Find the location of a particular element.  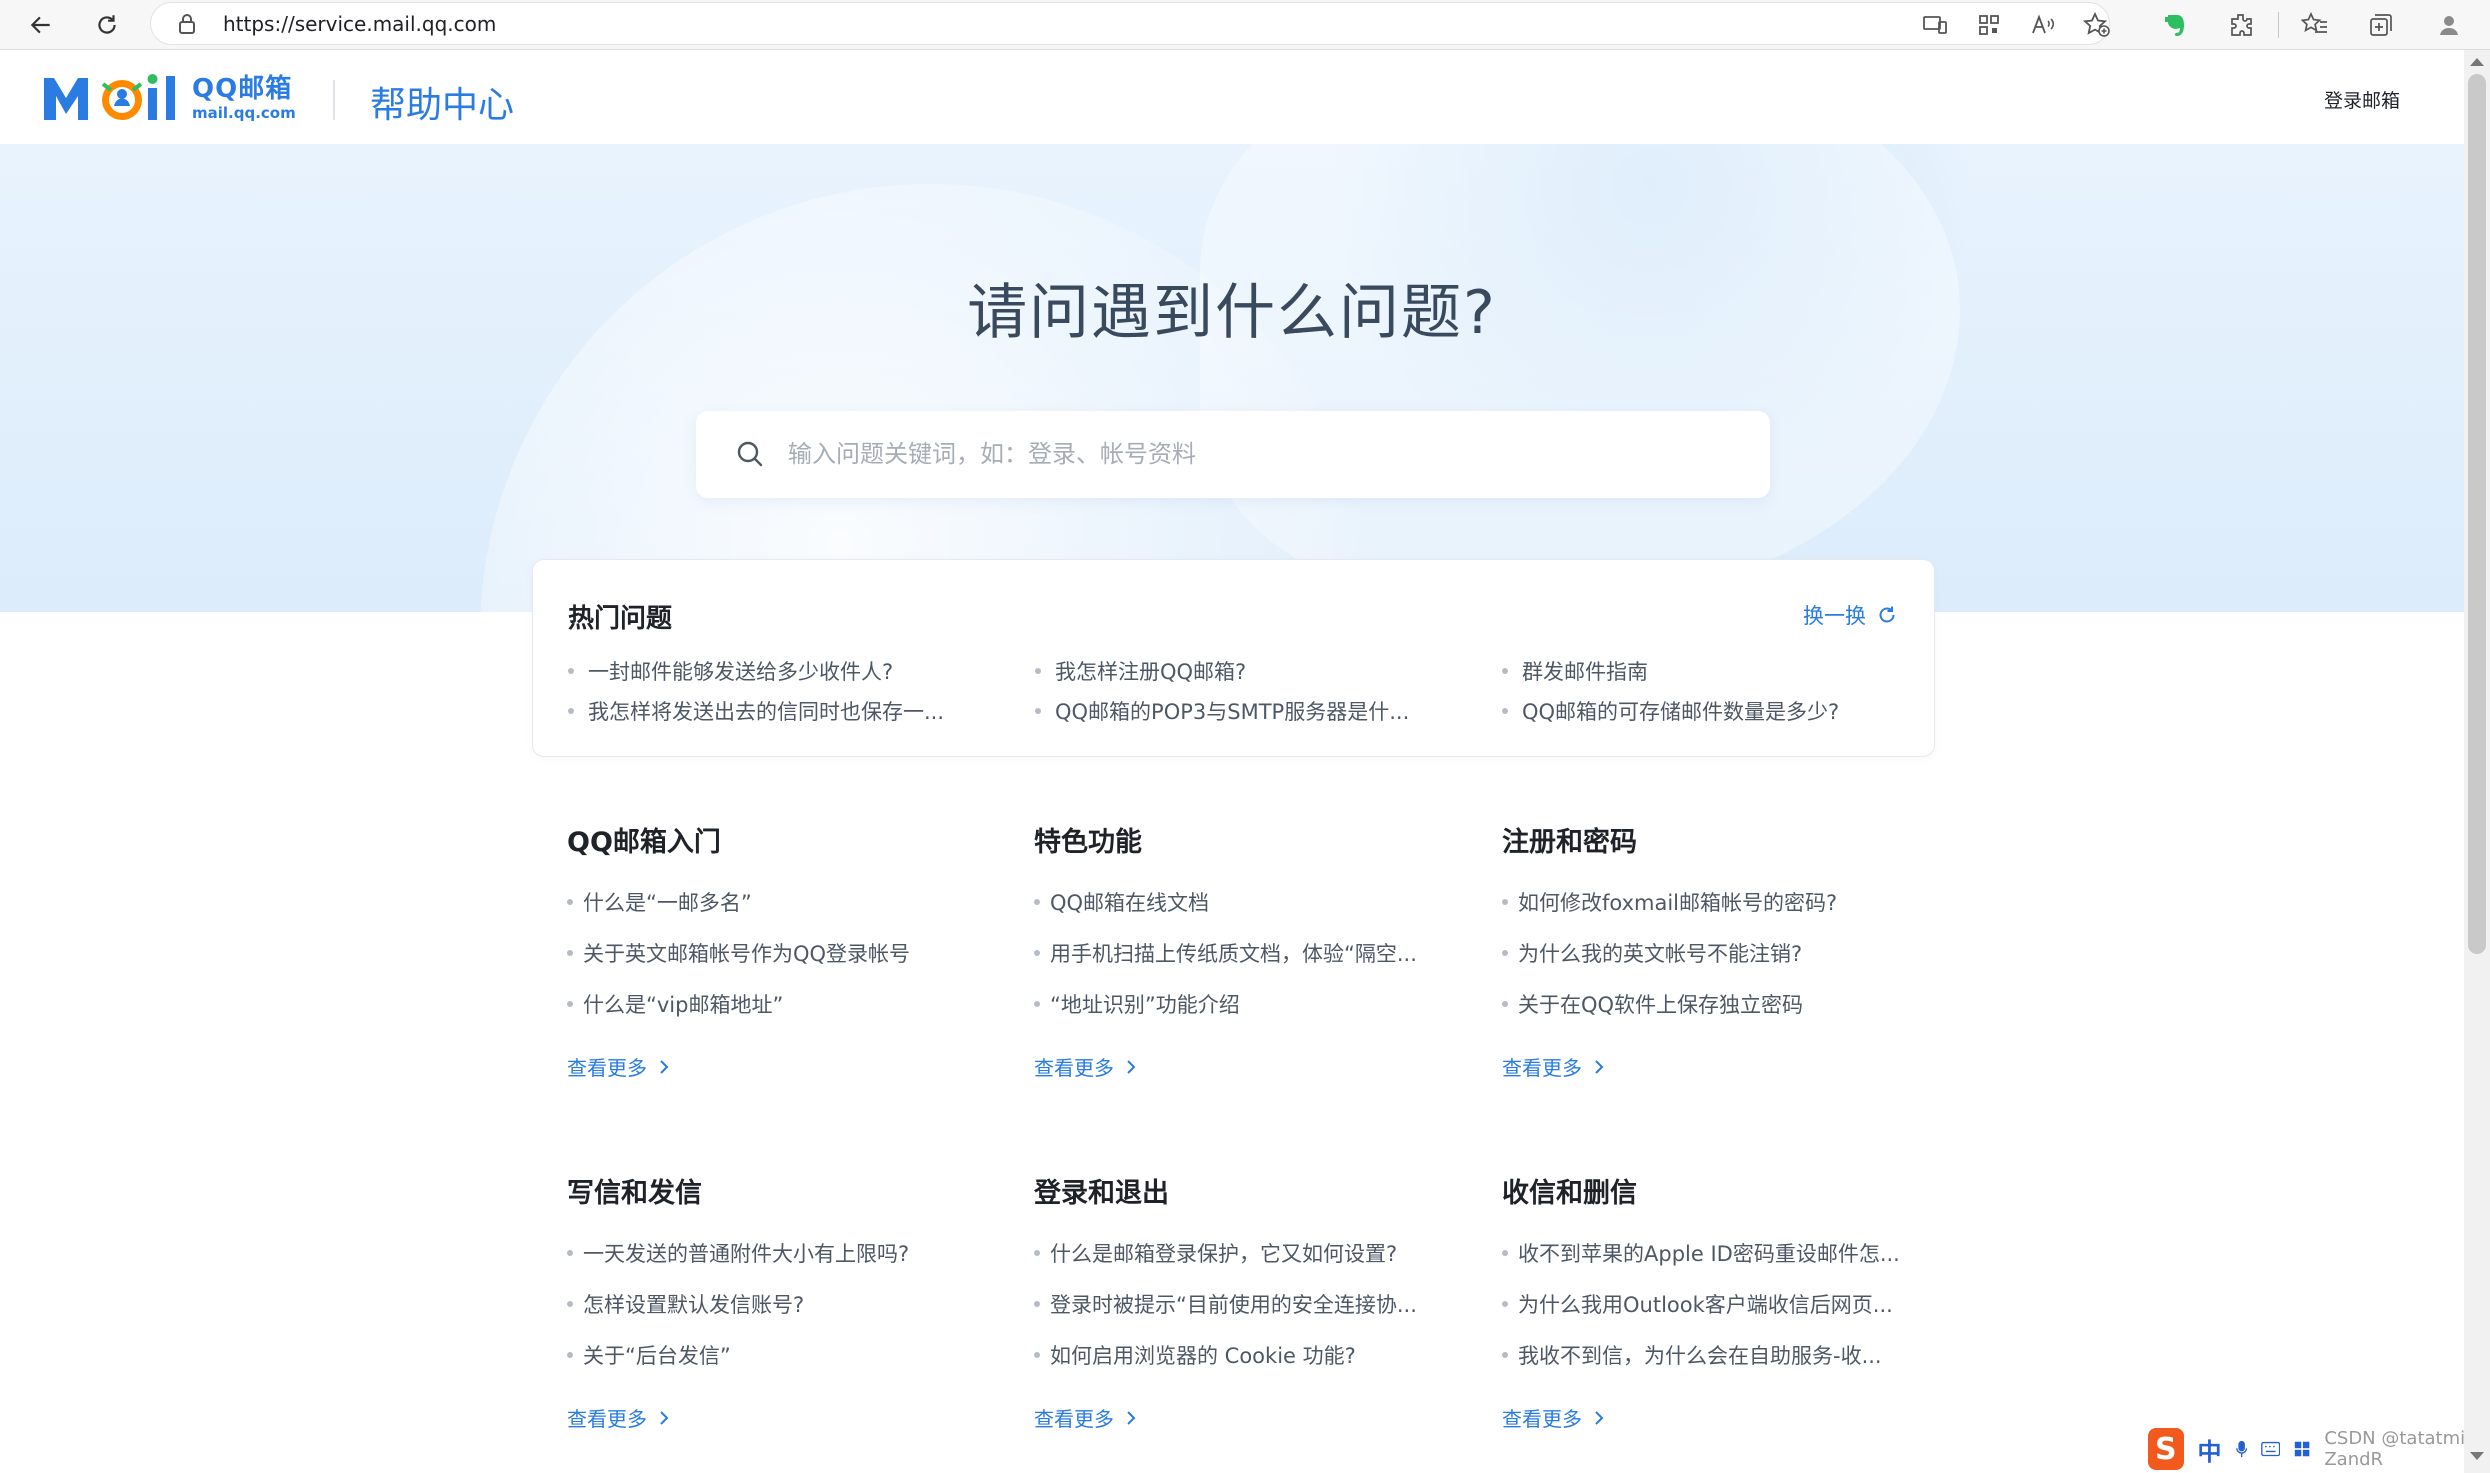

lock-icon is located at coordinates (187, 26).